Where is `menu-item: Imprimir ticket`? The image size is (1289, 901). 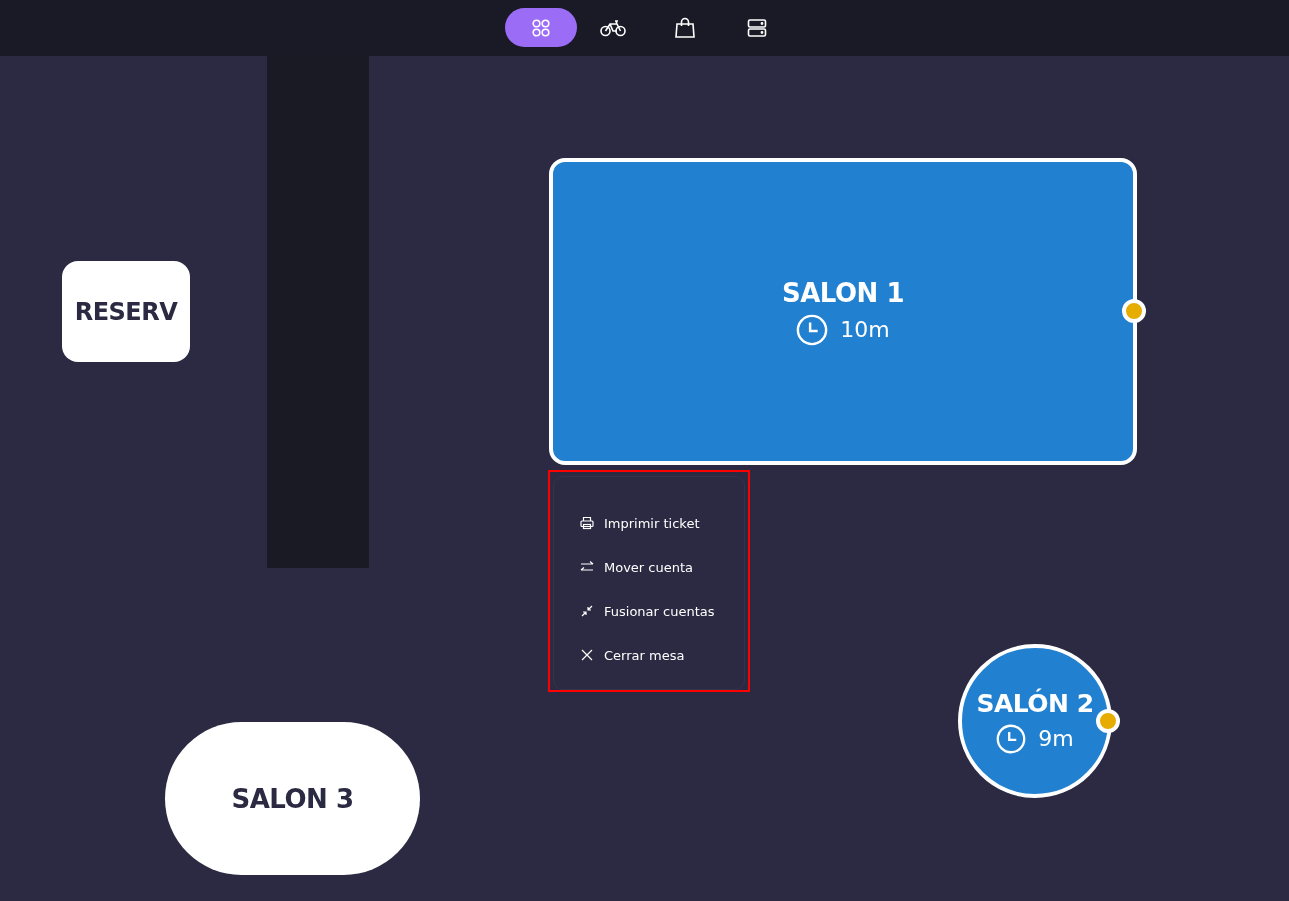
menu-item: Imprimir ticket is located at coordinates (640, 523).